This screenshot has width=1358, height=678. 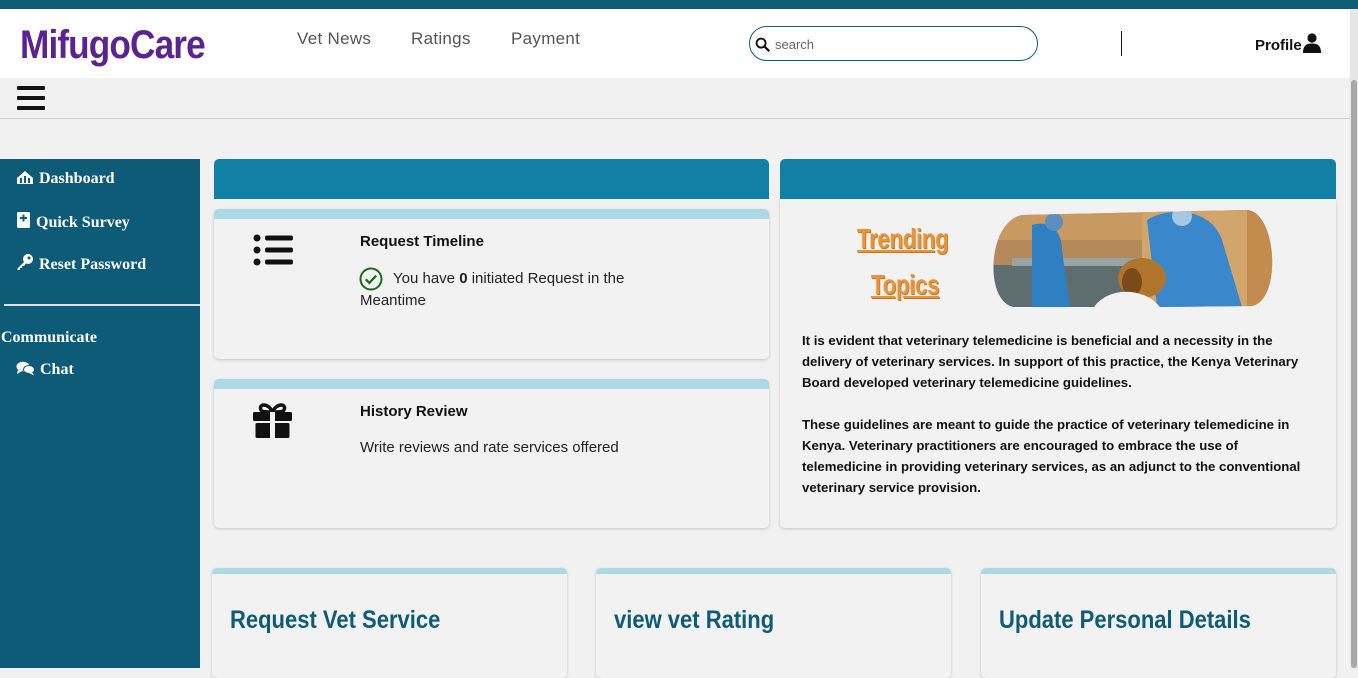 What do you see at coordinates (441, 39) in the screenshot?
I see `nav-link-ratings: Ratings` at bounding box center [441, 39].